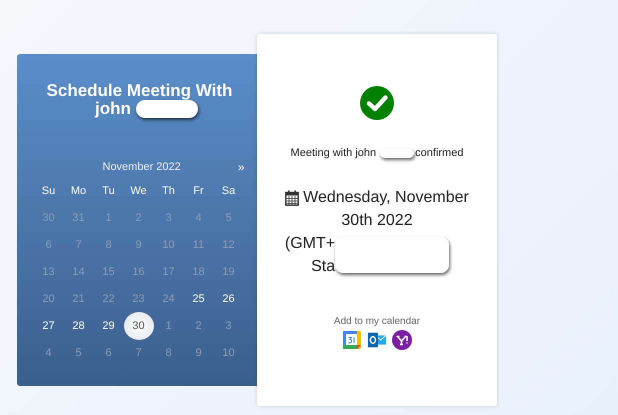 Image resolution: width=618 pixels, height=415 pixels. What do you see at coordinates (310, 244) in the screenshot?
I see `timezone-text: (GMT+` at bounding box center [310, 244].